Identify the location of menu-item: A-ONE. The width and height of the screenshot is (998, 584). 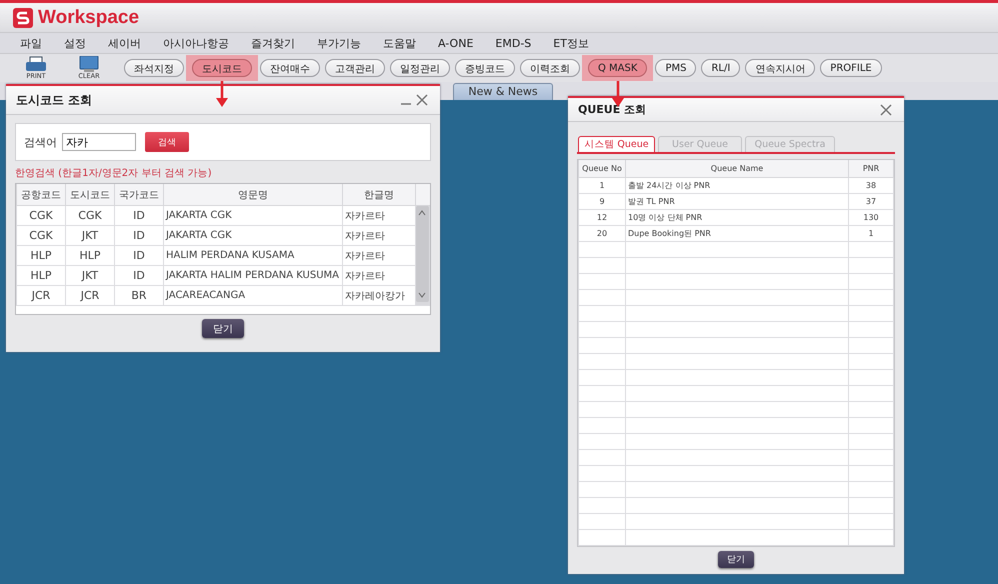
(456, 43).